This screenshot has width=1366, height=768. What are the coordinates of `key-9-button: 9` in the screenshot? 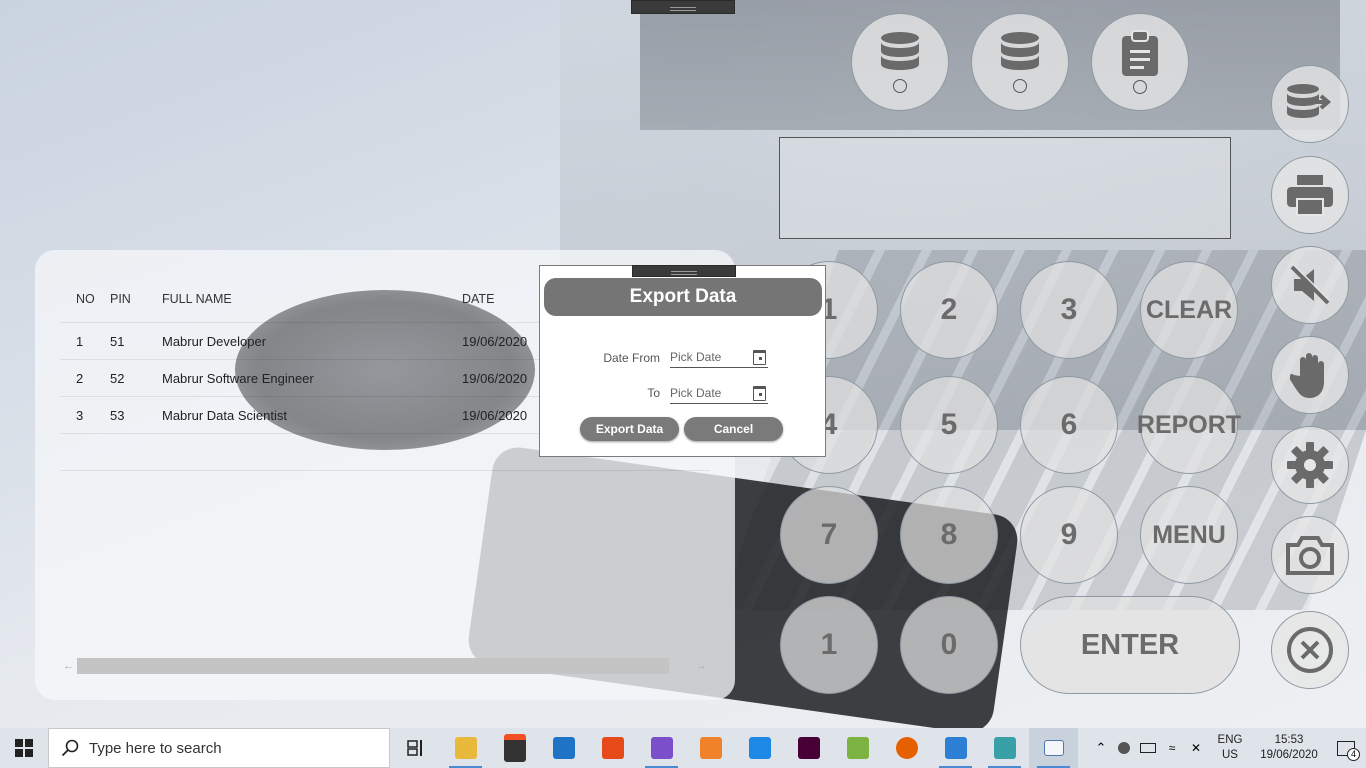 It's located at (1069, 535).